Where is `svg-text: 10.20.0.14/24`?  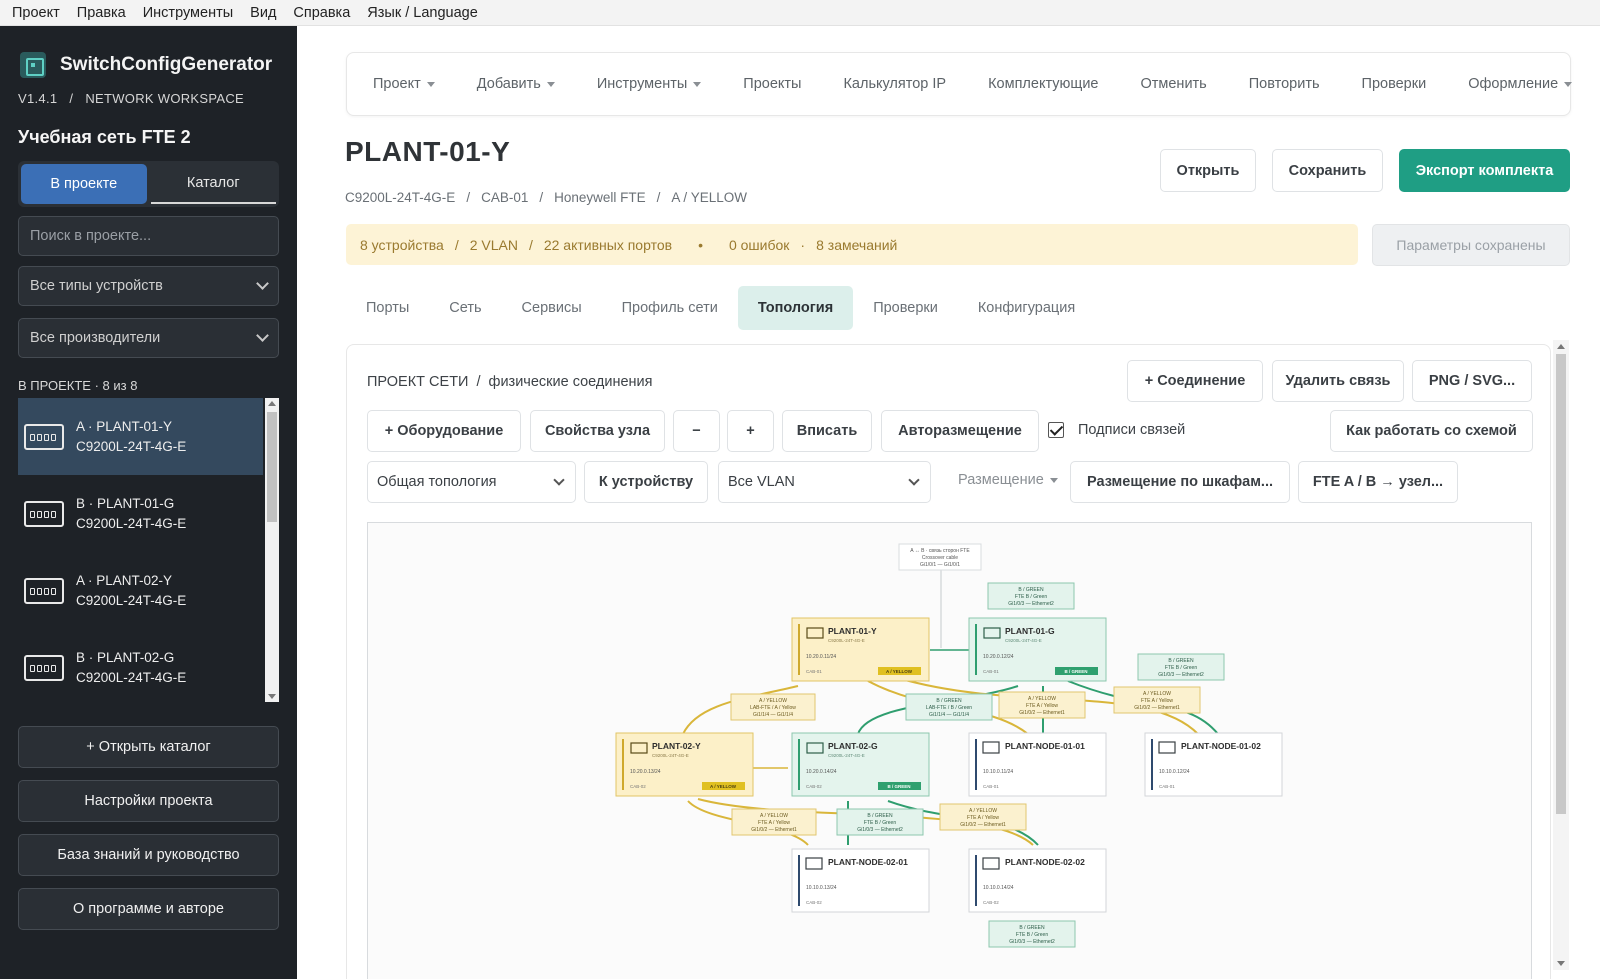
svg-text: 10.20.0.14/24 is located at coordinates (821, 772).